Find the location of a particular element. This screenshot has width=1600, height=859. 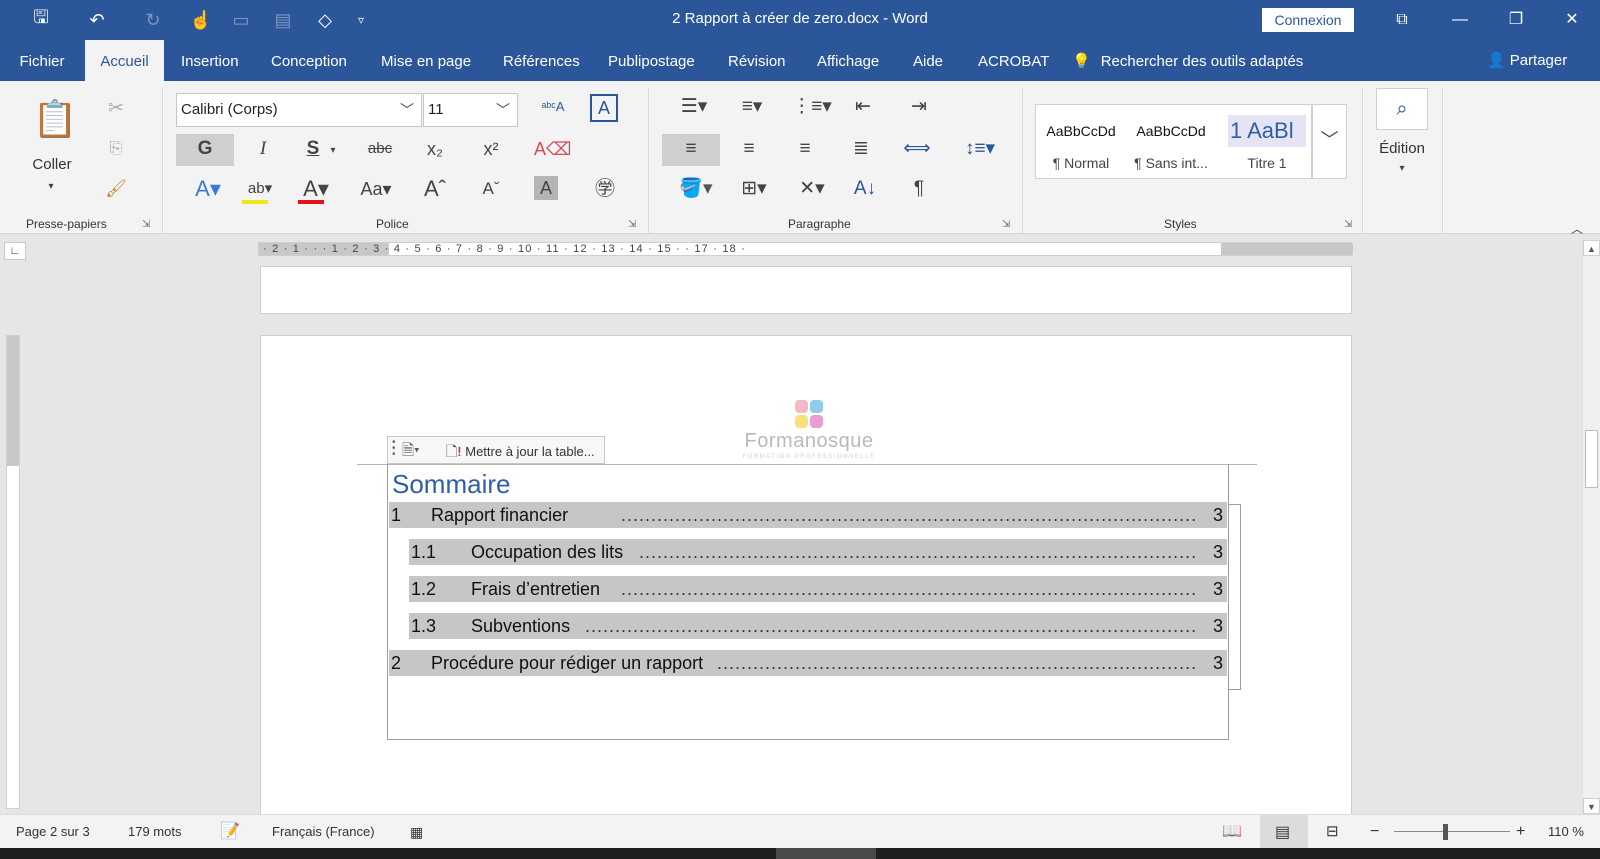

search-icon: ⌕ is located at coordinates (1402, 109).